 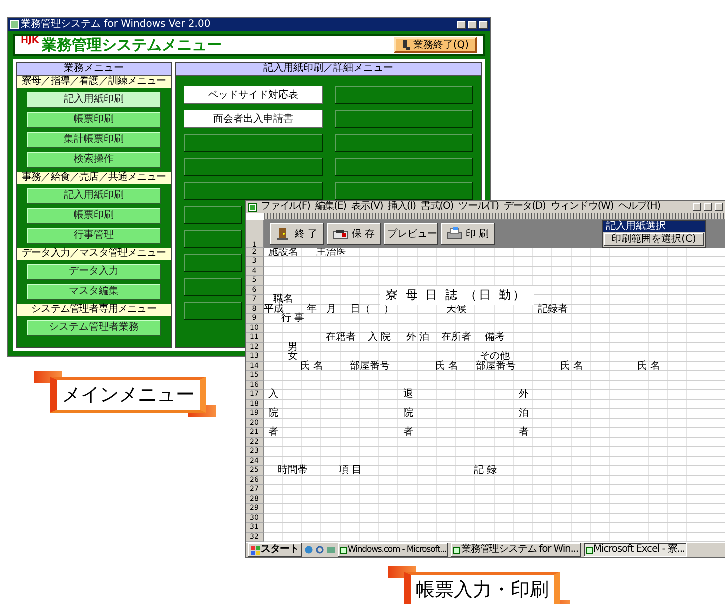 I want to click on table-cell-text: 退, so click(x=408, y=395).